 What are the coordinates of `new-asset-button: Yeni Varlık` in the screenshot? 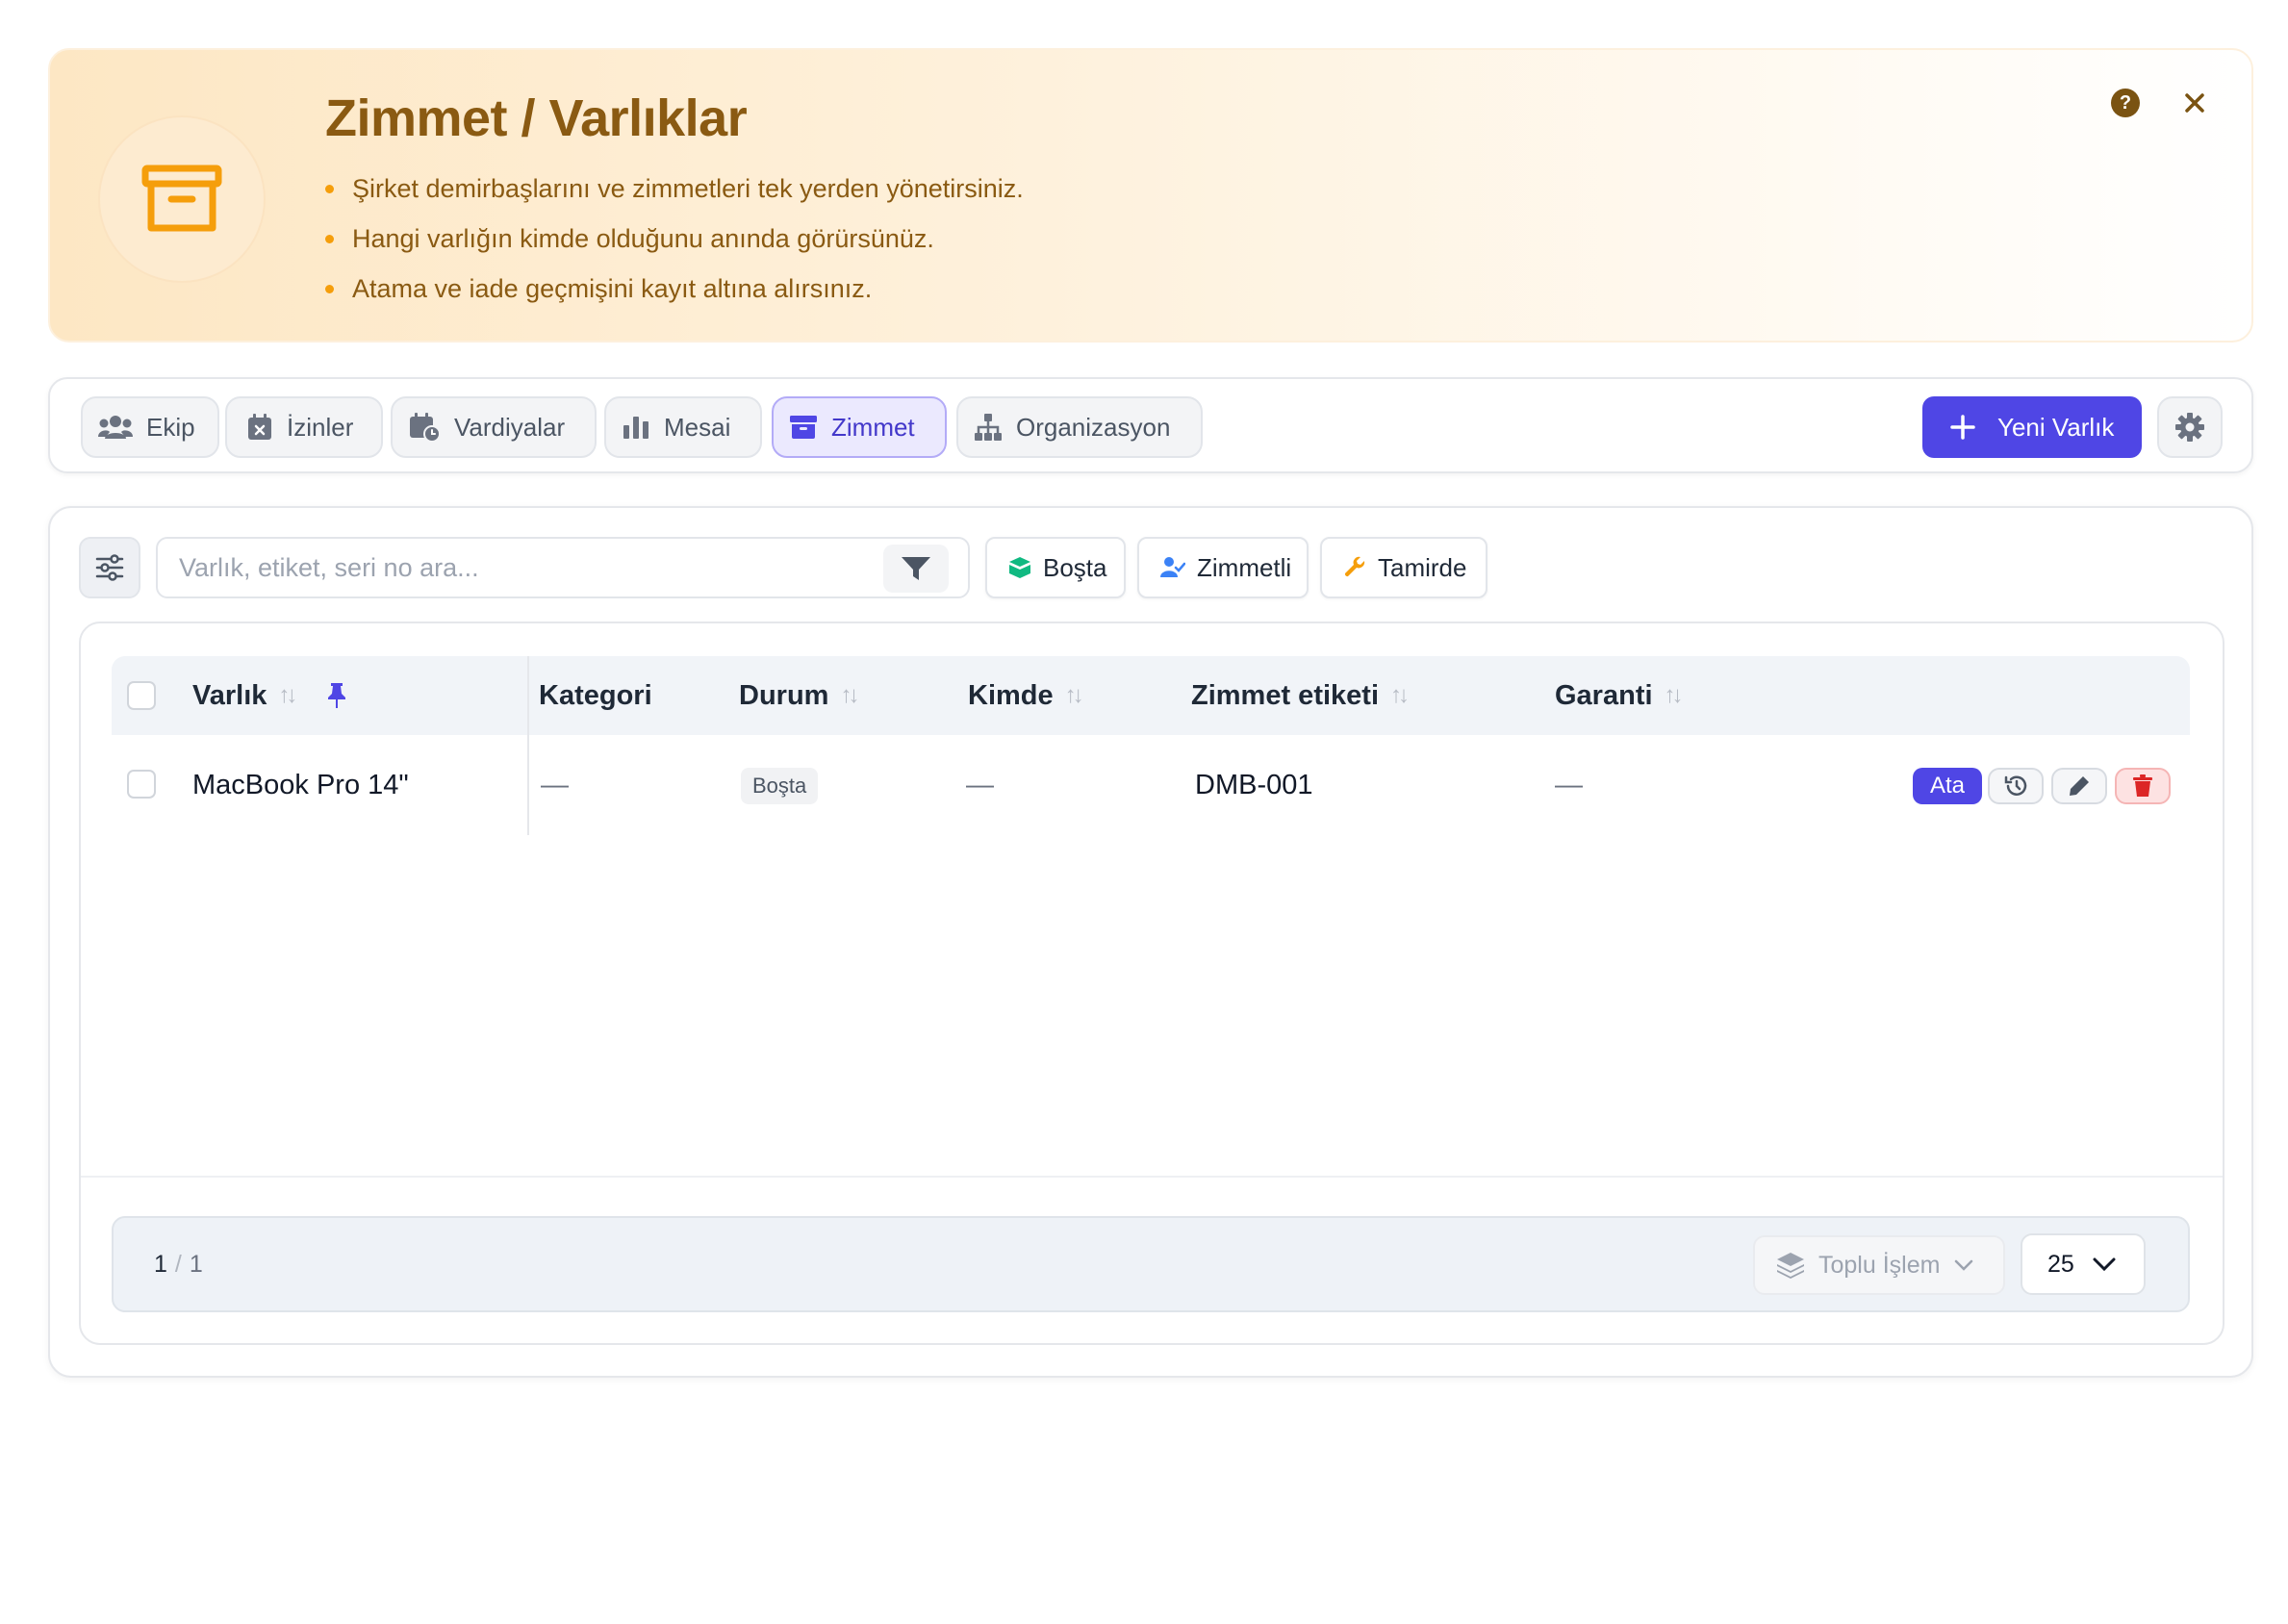 It's located at (2032, 427).